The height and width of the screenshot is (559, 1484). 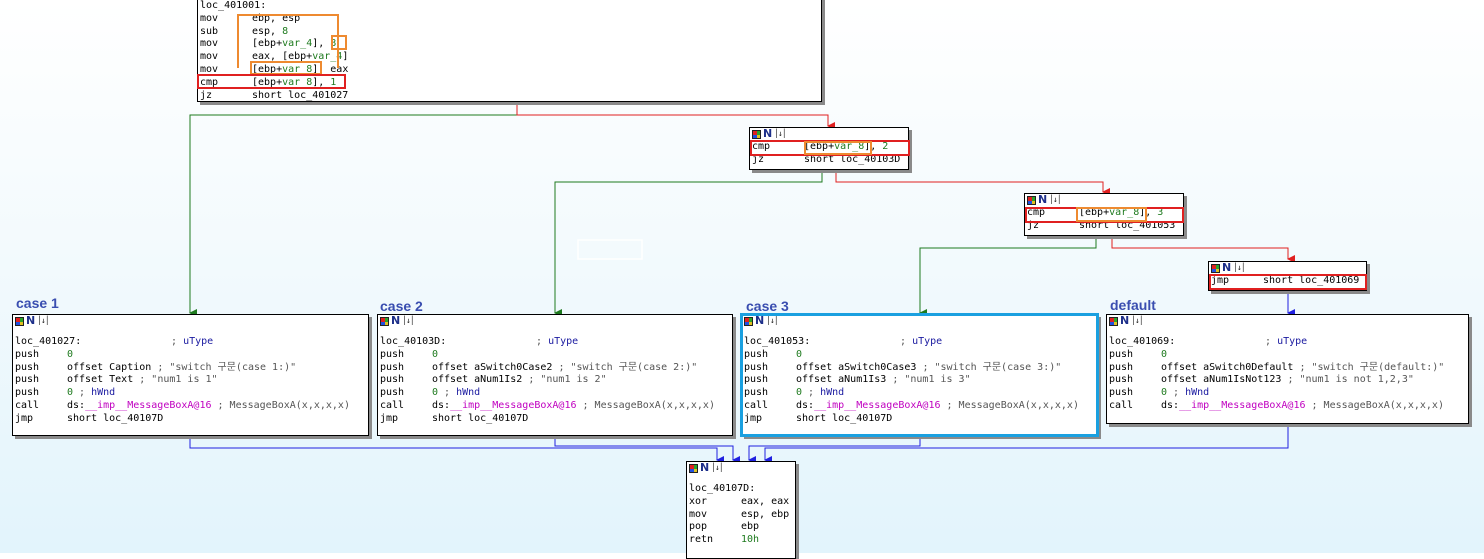 What do you see at coordinates (224, 367) in the screenshot?
I see `asm-comment: ; "switch 구문(case 1:)"` at bounding box center [224, 367].